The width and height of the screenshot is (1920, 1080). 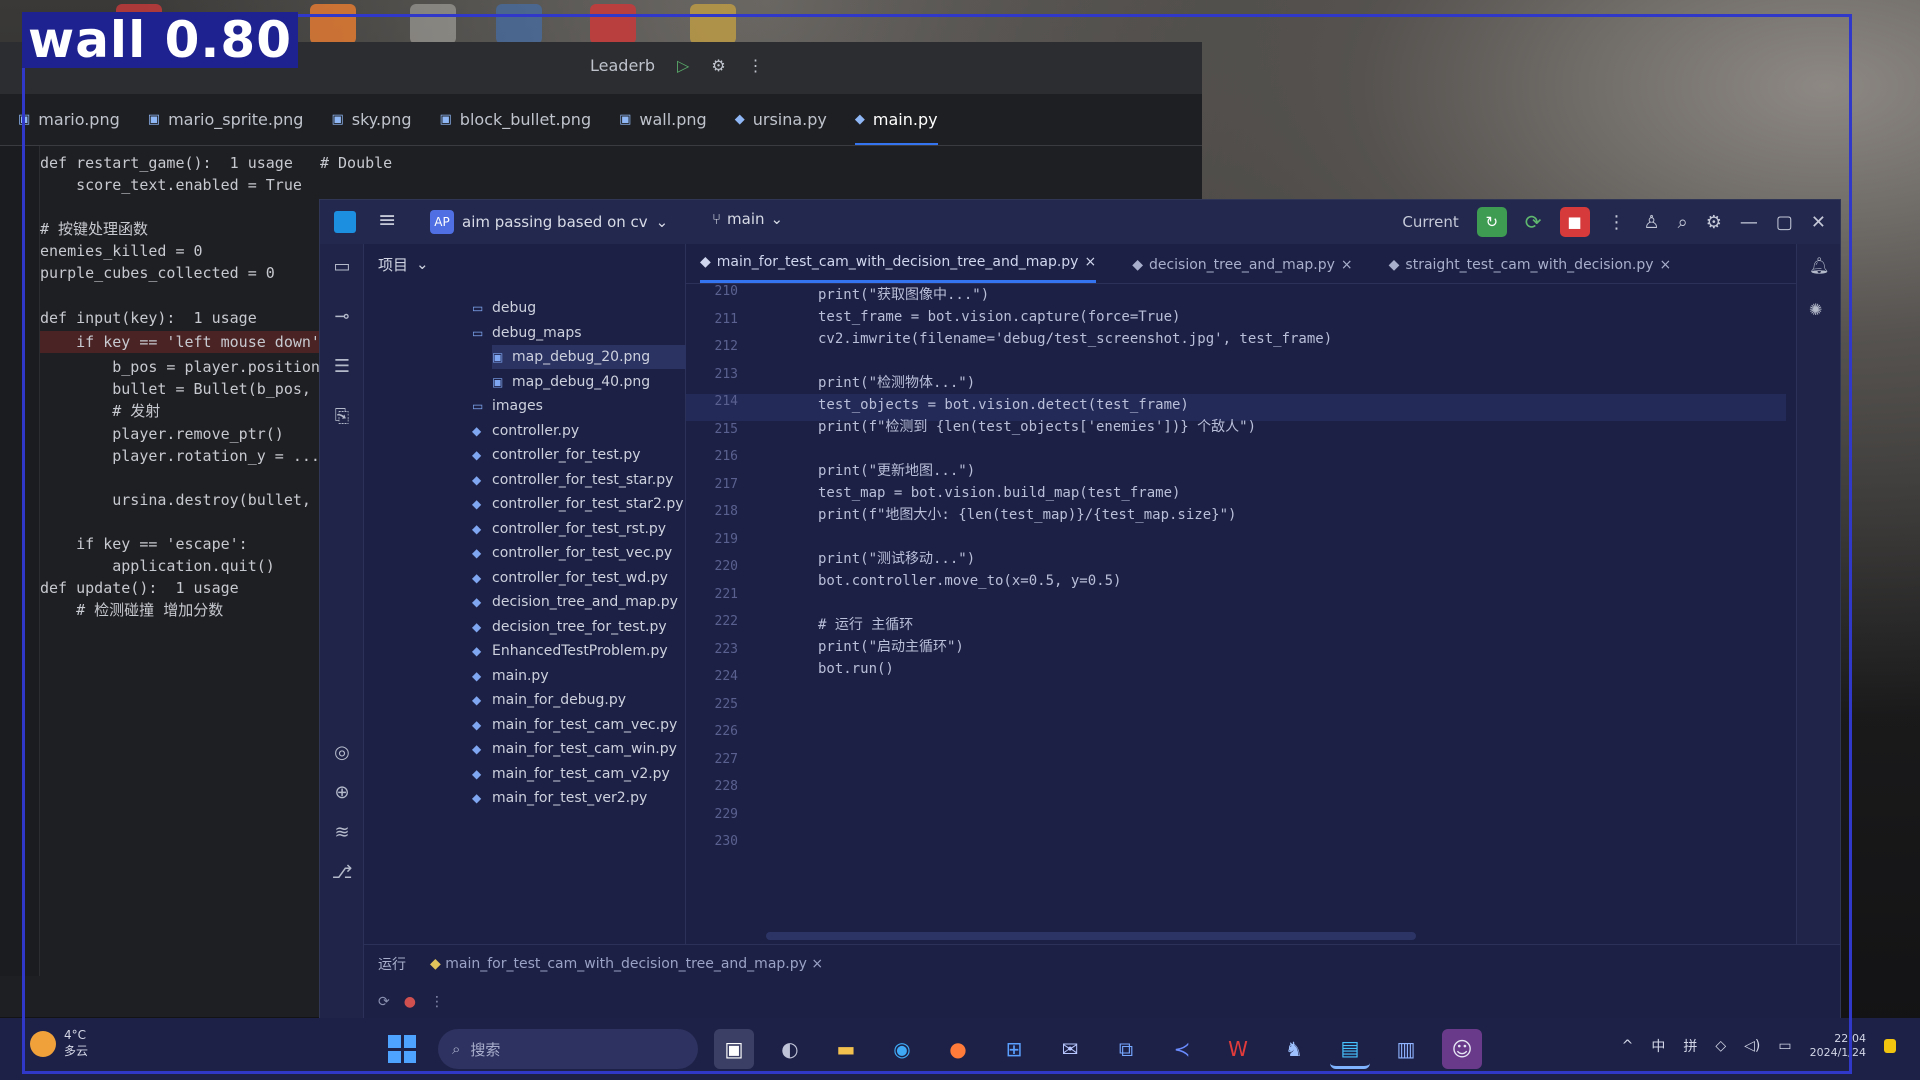 What do you see at coordinates (718, 65) in the screenshot?
I see `back-debug-icon: ⚙` at bounding box center [718, 65].